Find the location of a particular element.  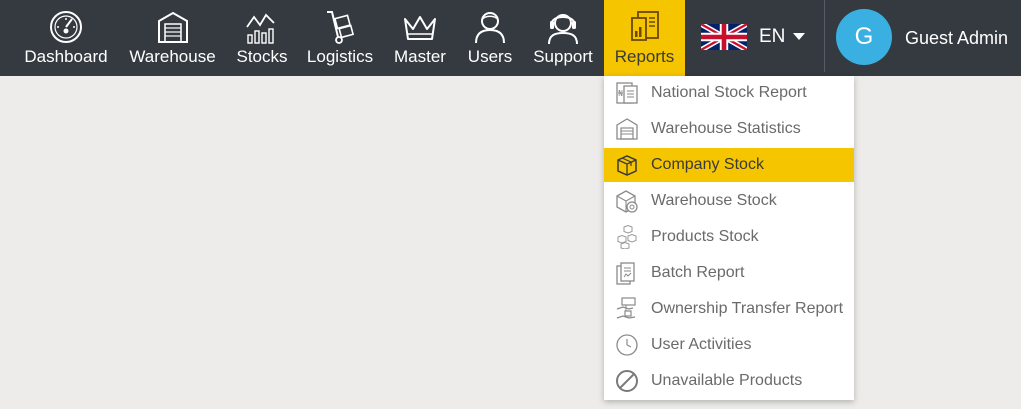

user-icon is located at coordinates (490, 28).